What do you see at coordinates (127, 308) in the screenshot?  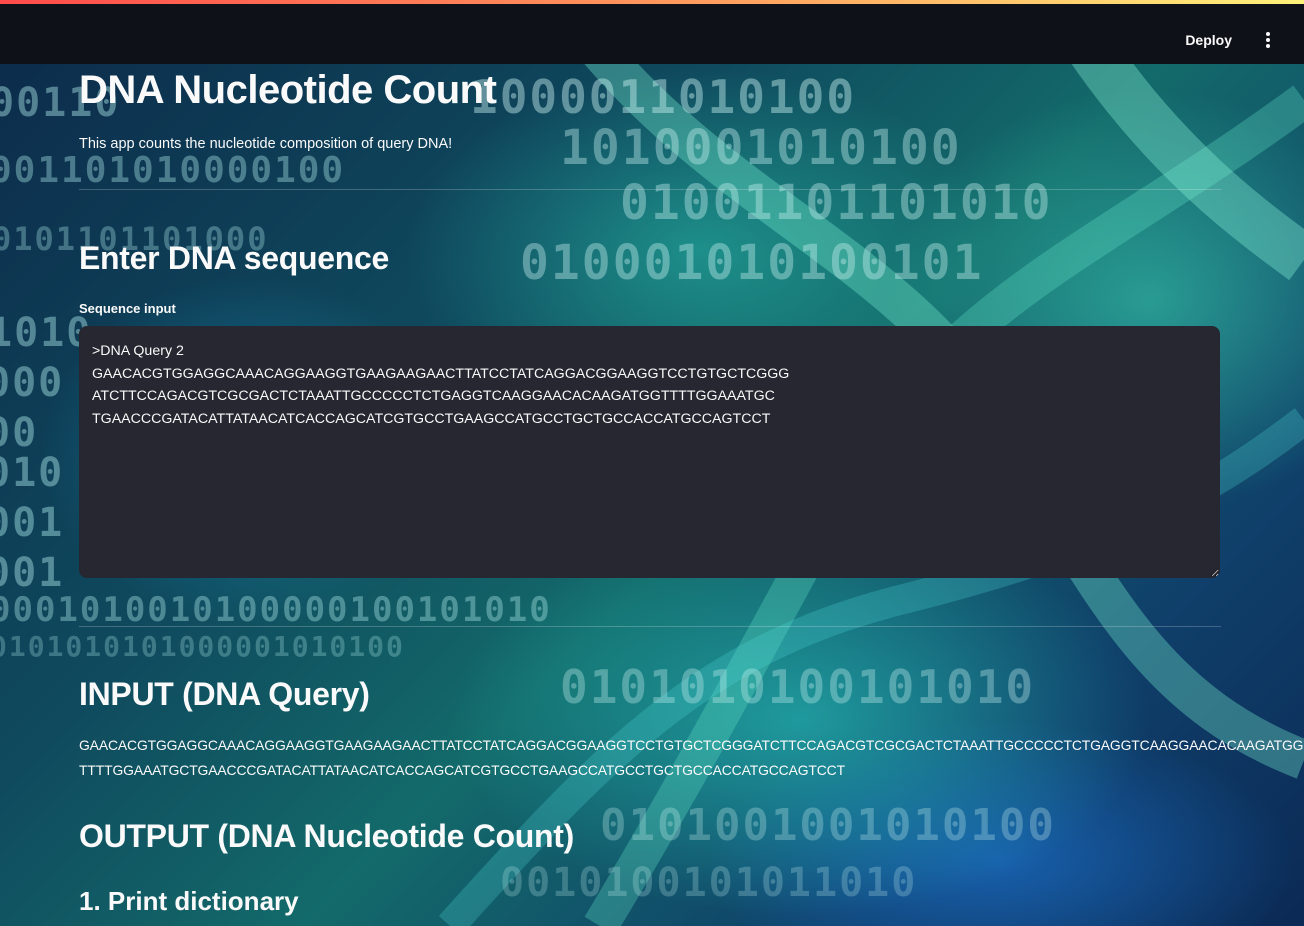 I see `sequence-input-label: Sequence input` at bounding box center [127, 308].